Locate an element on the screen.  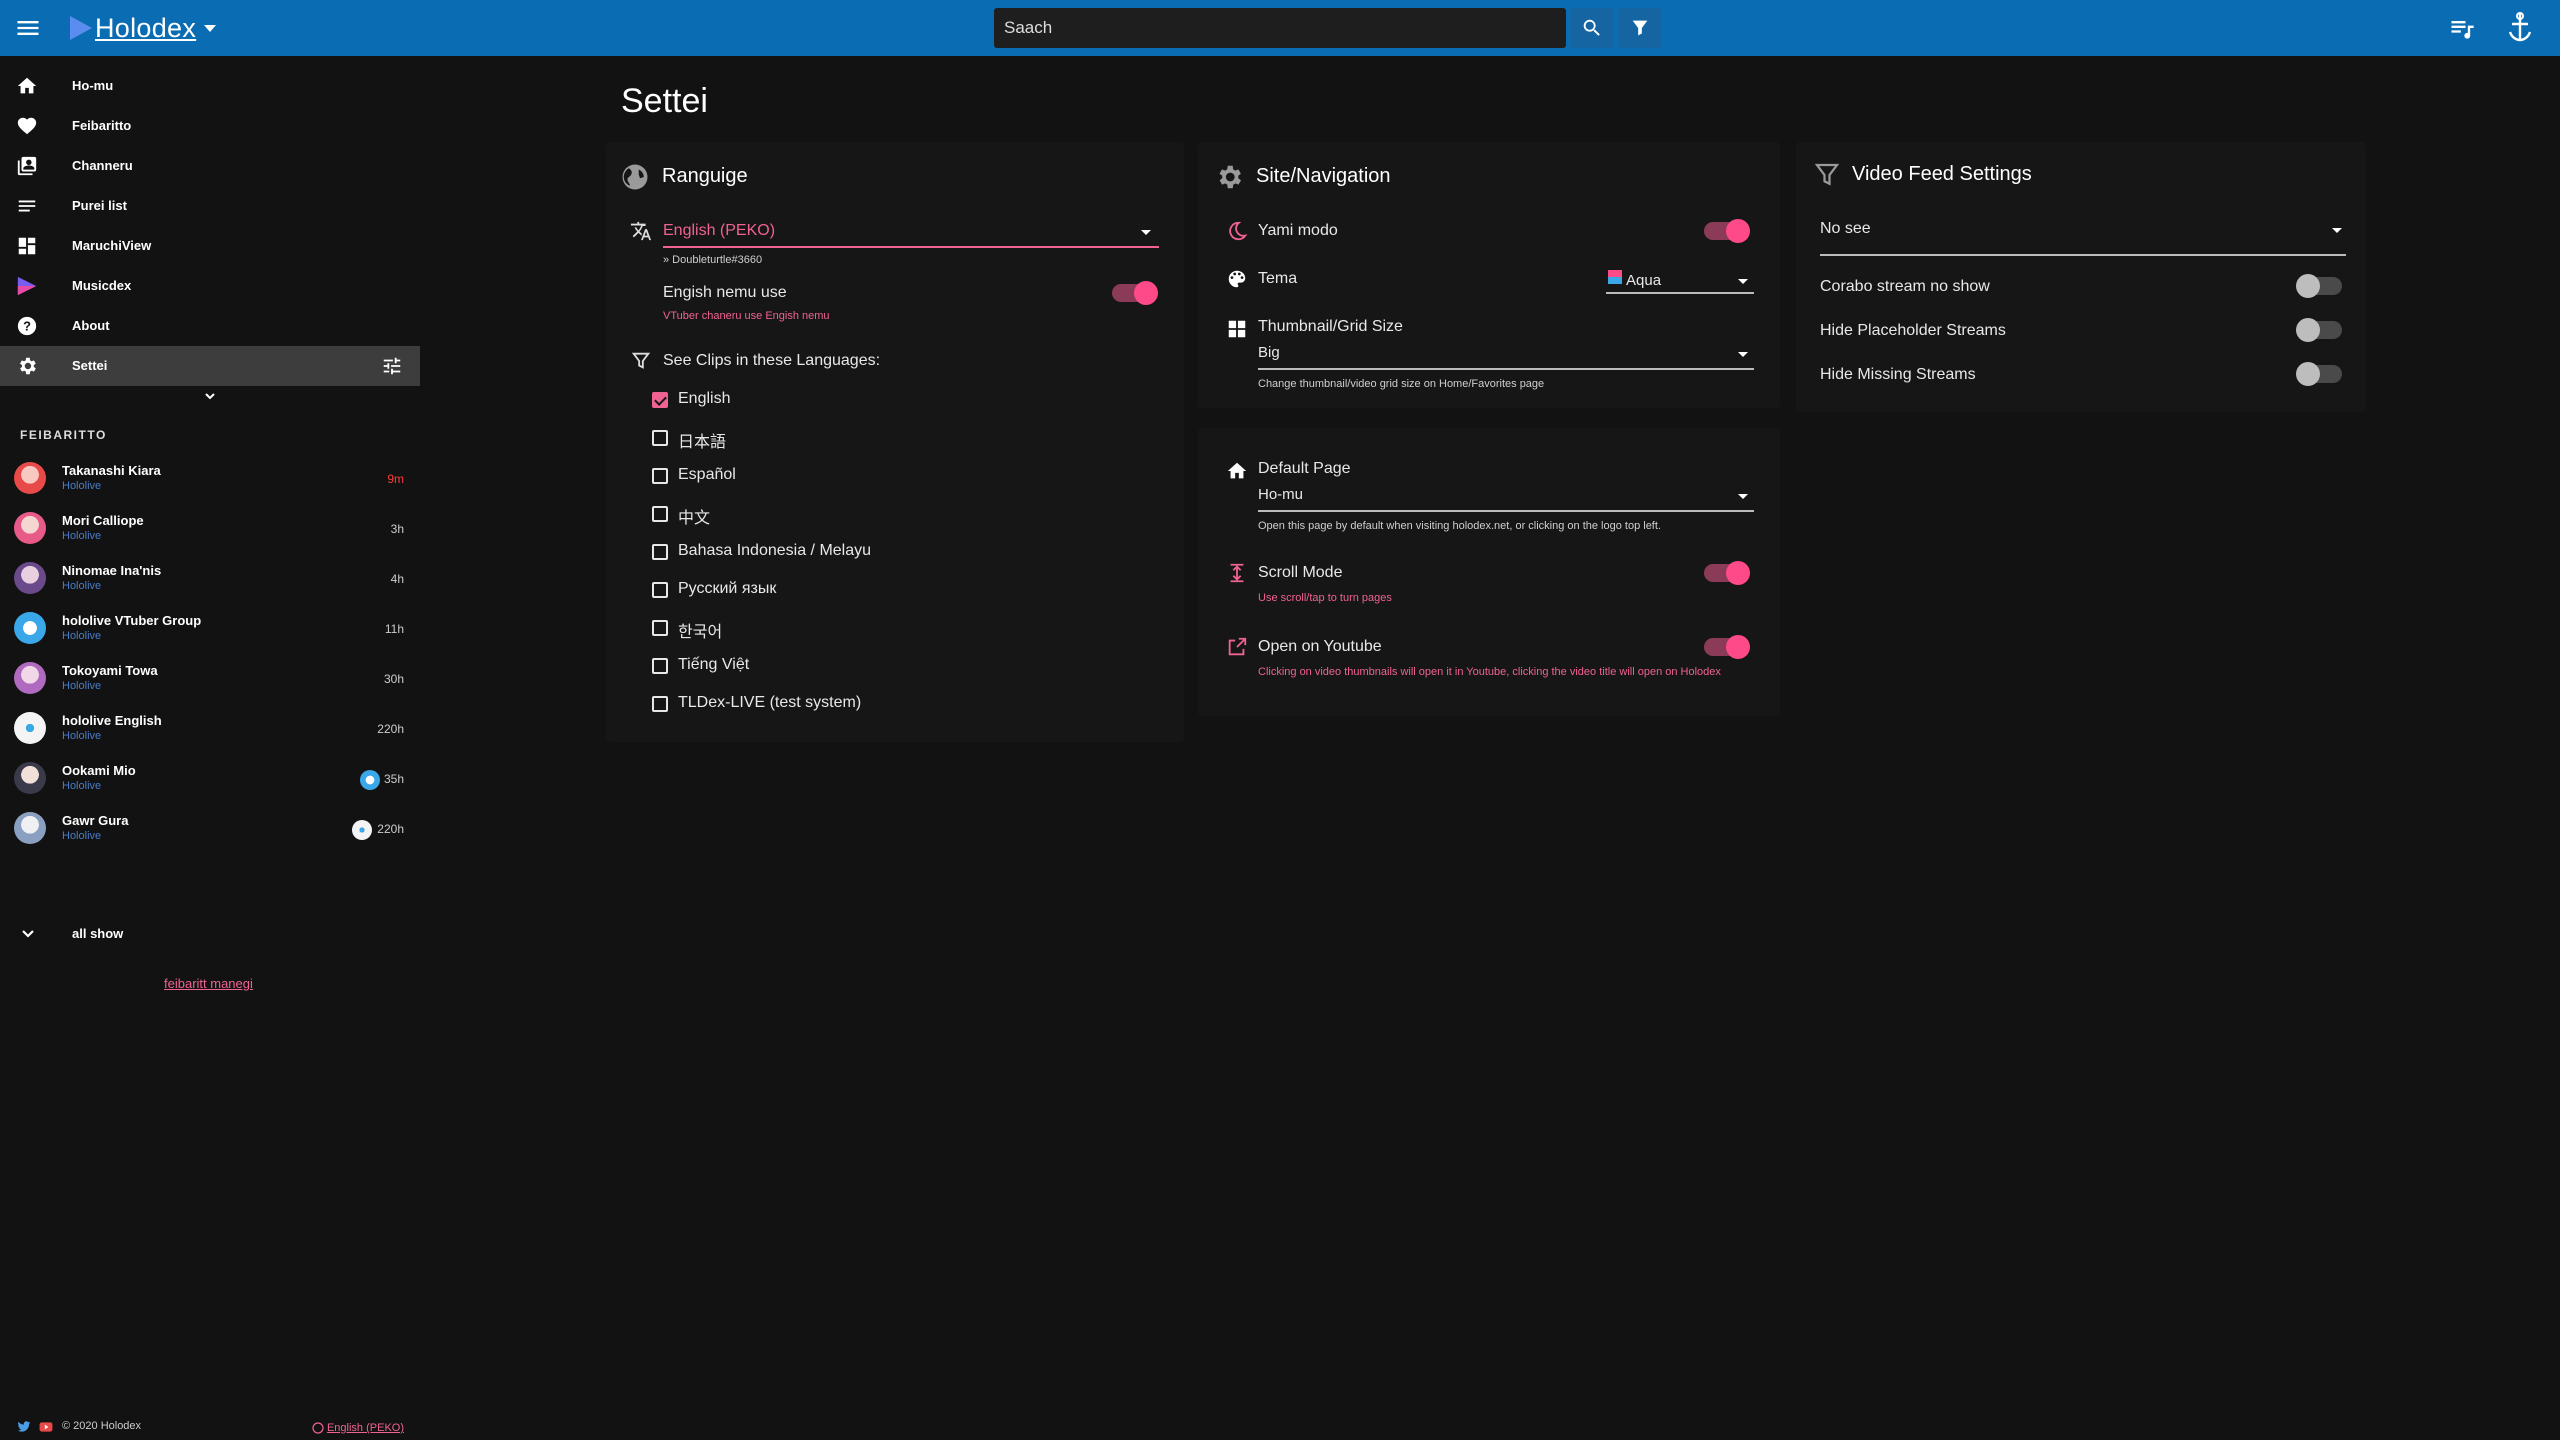
twitter-icon is located at coordinates (24, 1427).